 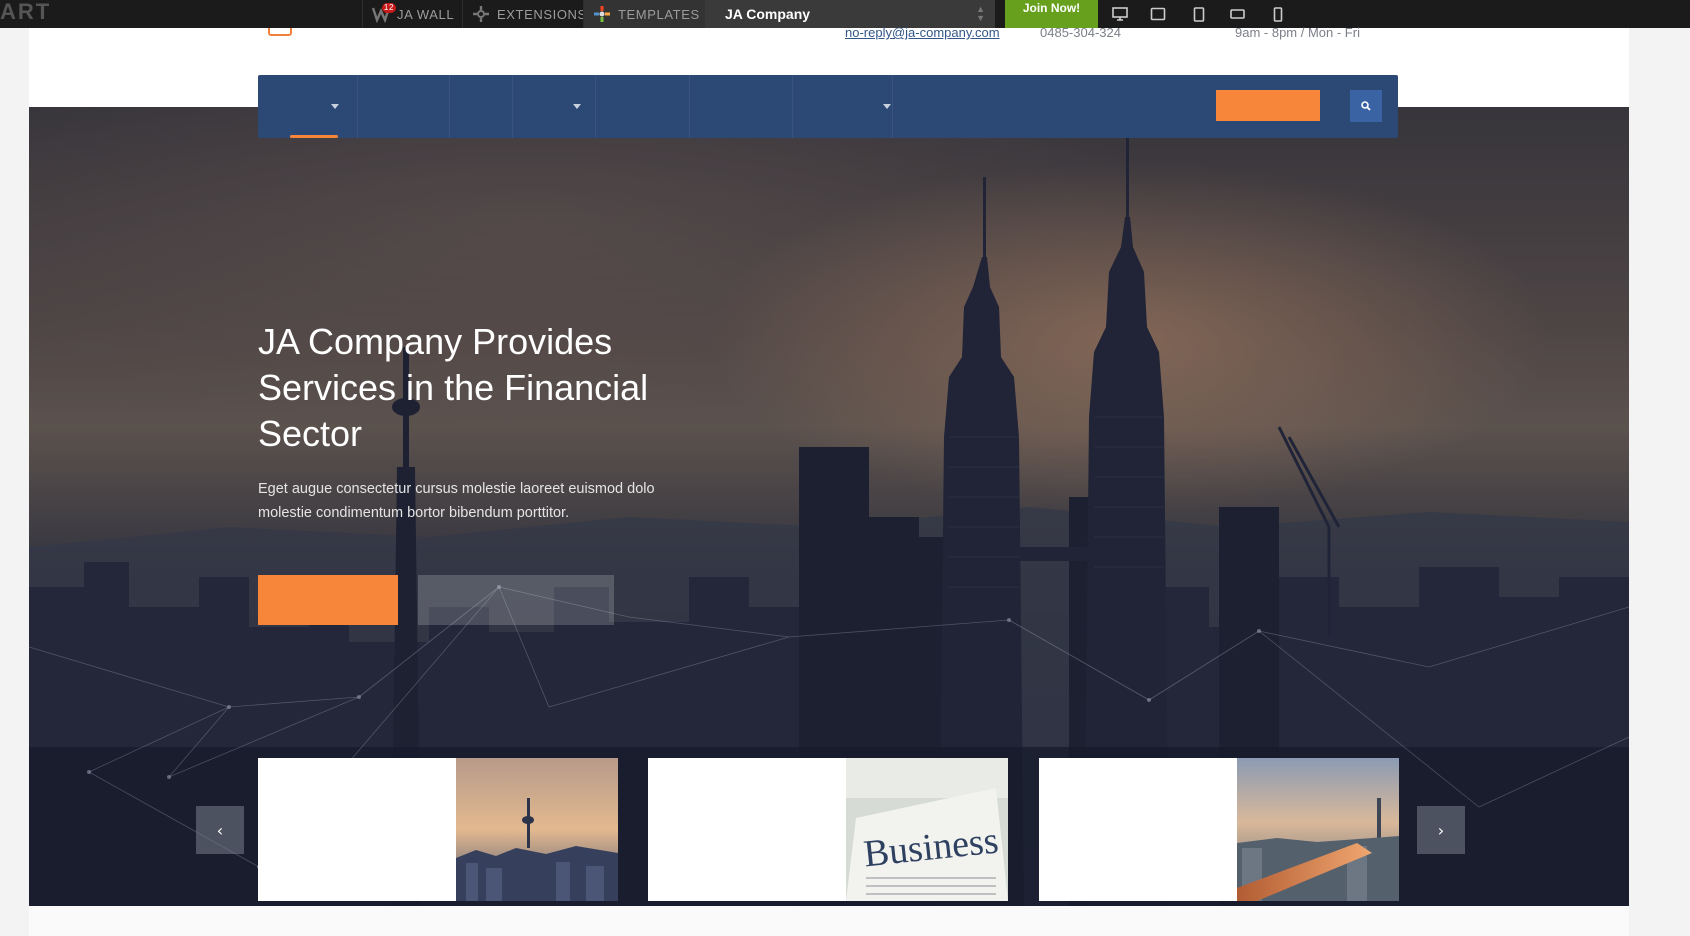 I want to click on template-select-value: JA Company, so click(x=768, y=14).